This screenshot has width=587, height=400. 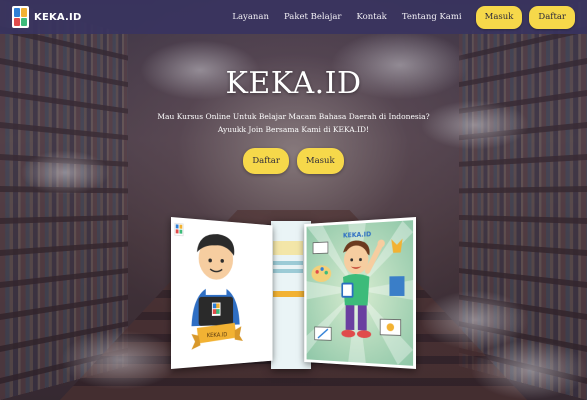 I want to click on student-illustration-icon: KEKA.ID, so click(x=222, y=293).